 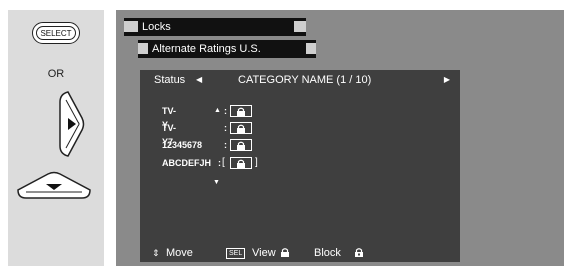 What do you see at coordinates (217, 110) in the screenshot?
I see `up-arrow-icon: ▲` at bounding box center [217, 110].